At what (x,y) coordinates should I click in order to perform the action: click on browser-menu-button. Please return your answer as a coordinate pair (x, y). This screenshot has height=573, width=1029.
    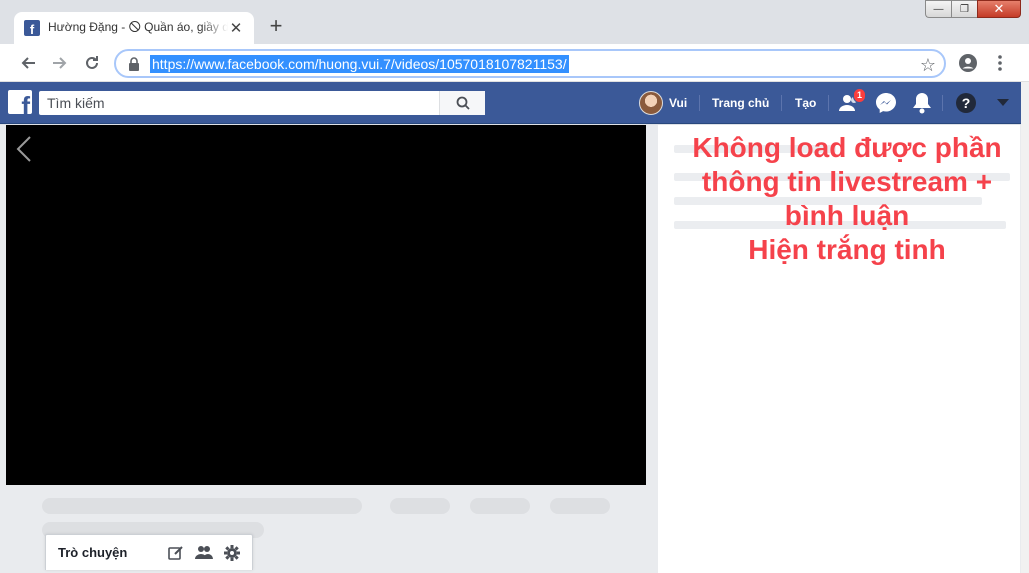
    Looking at the image, I should click on (1000, 63).